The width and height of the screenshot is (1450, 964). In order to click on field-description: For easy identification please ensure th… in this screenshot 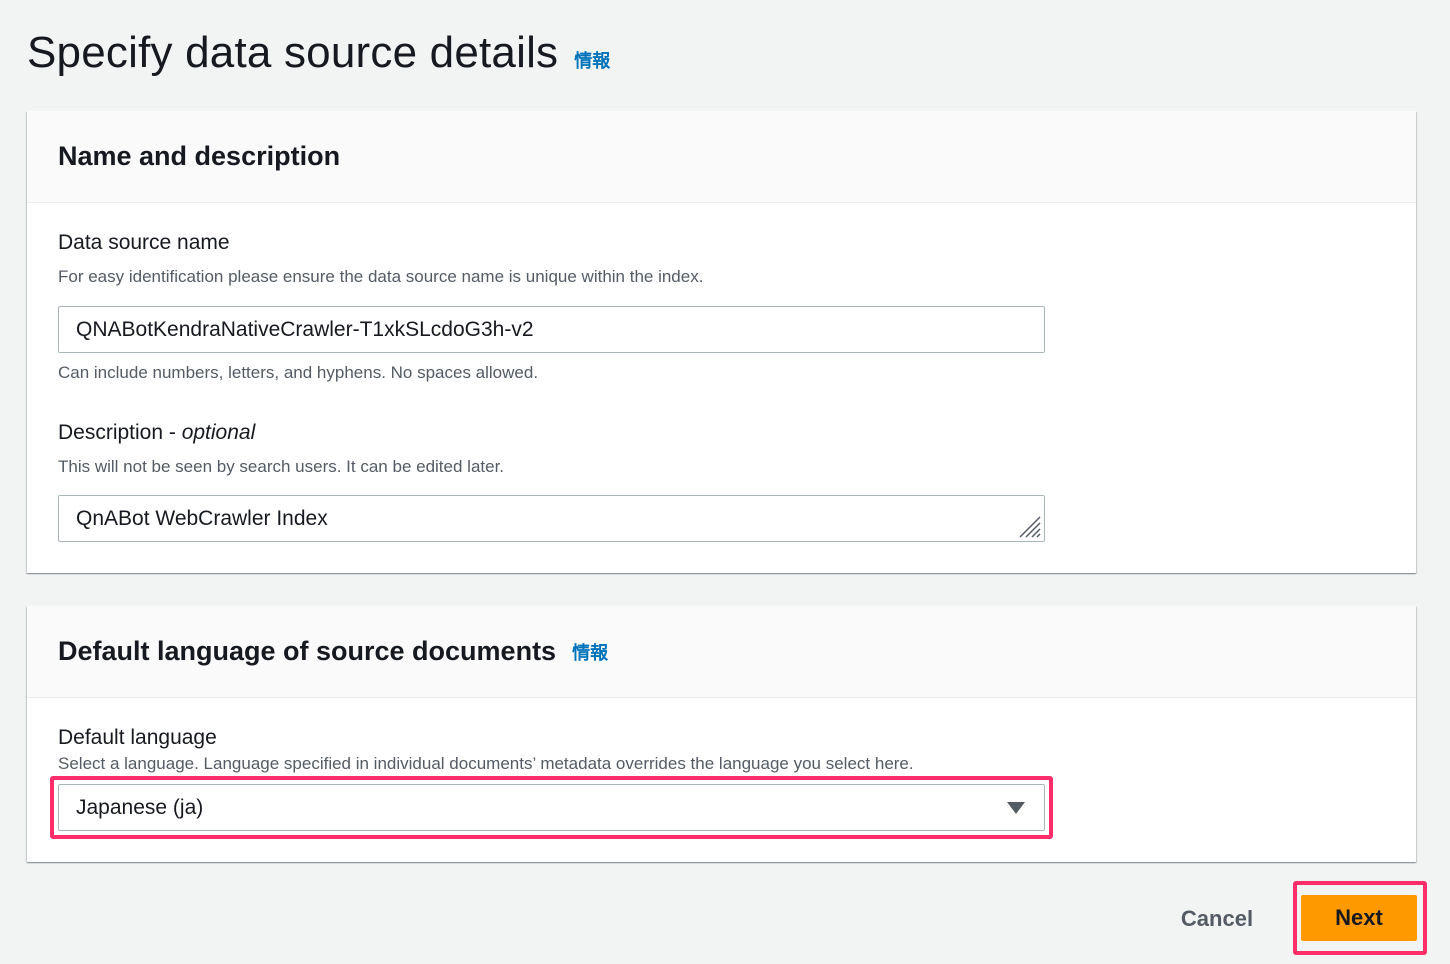, I will do `click(381, 276)`.